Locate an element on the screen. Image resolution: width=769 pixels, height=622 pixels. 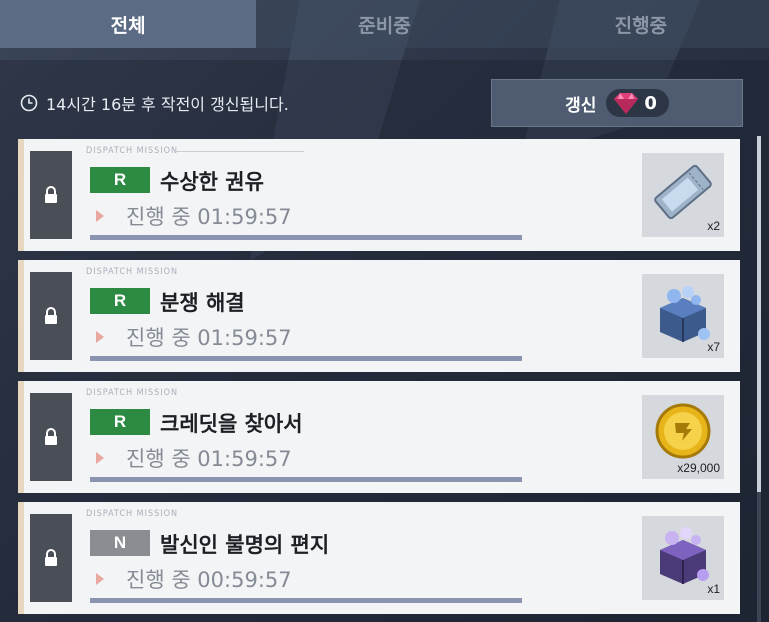
reward-quantity: x29,000 is located at coordinates (698, 468).